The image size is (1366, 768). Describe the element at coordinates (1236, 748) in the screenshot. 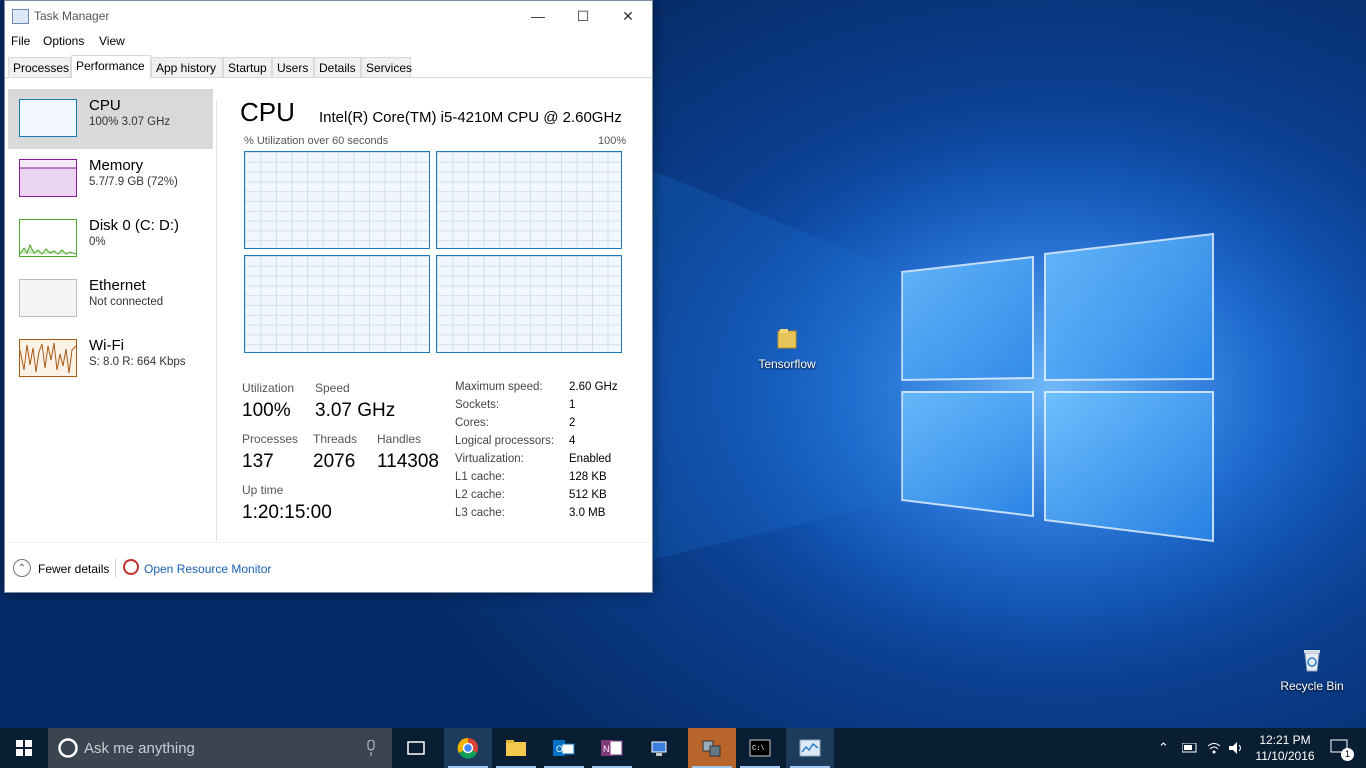

I see `volume-icon` at that location.